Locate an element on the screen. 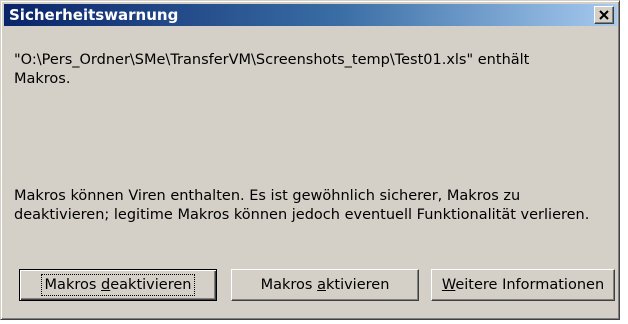 The height and width of the screenshot is (324, 628). enable-macros-label: Makros aktivieren is located at coordinates (325, 285).